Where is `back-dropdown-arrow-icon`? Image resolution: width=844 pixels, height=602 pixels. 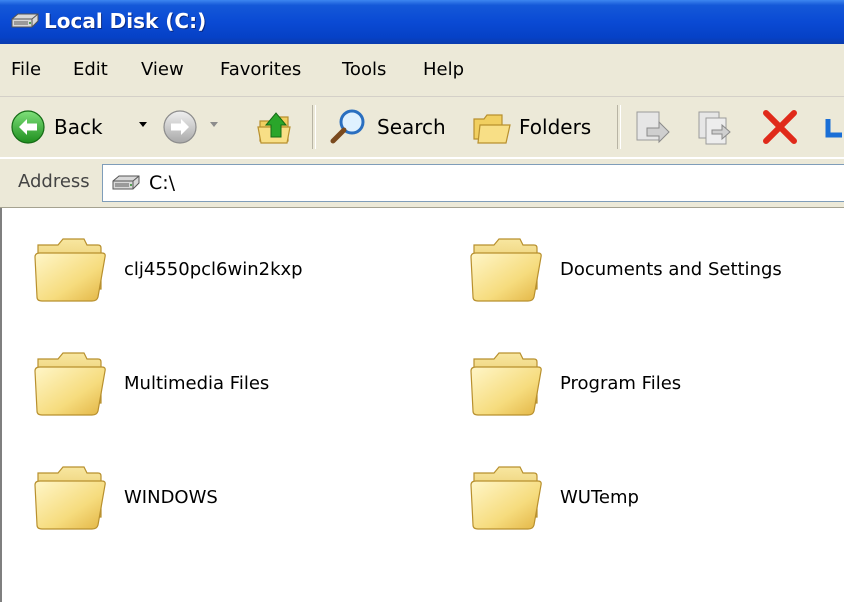
back-dropdown-arrow-icon is located at coordinates (143, 124).